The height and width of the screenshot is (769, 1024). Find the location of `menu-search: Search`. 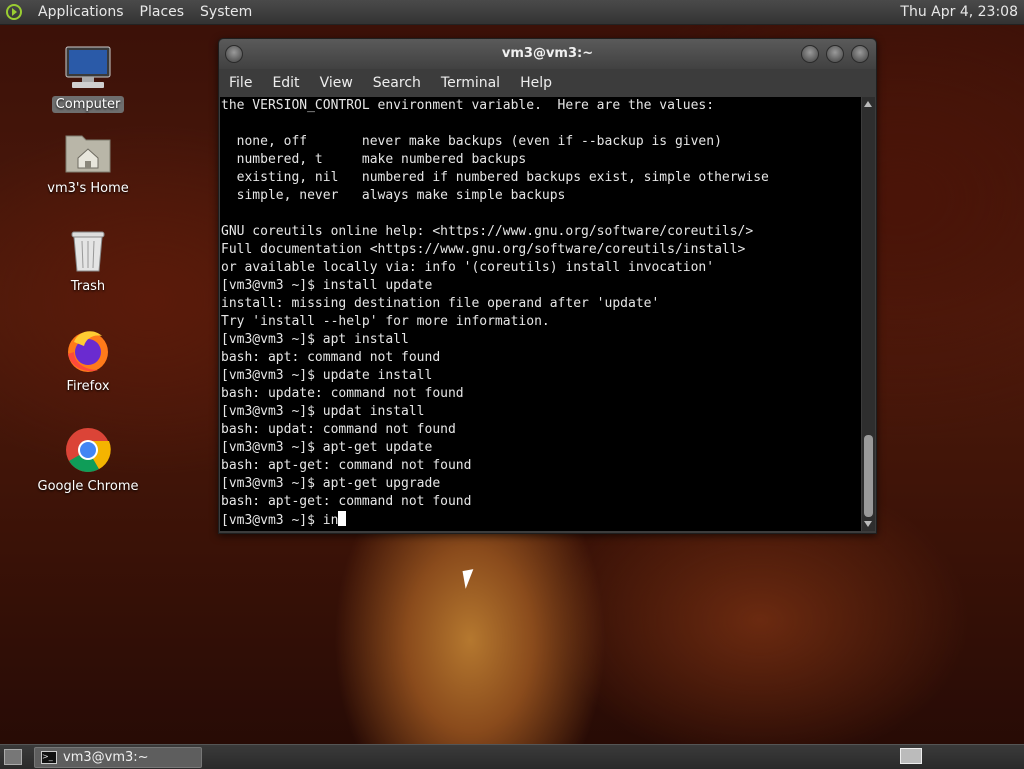

menu-search: Search is located at coordinates (397, 83).